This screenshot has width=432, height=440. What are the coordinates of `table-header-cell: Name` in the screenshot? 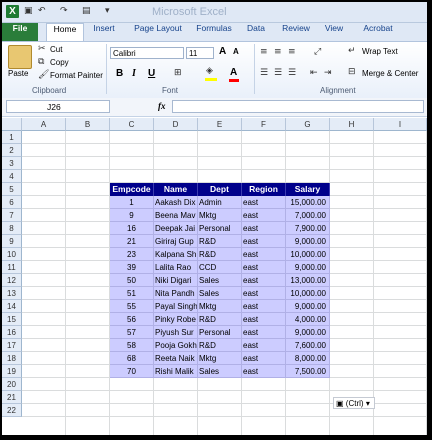 It's located at (176, 189).